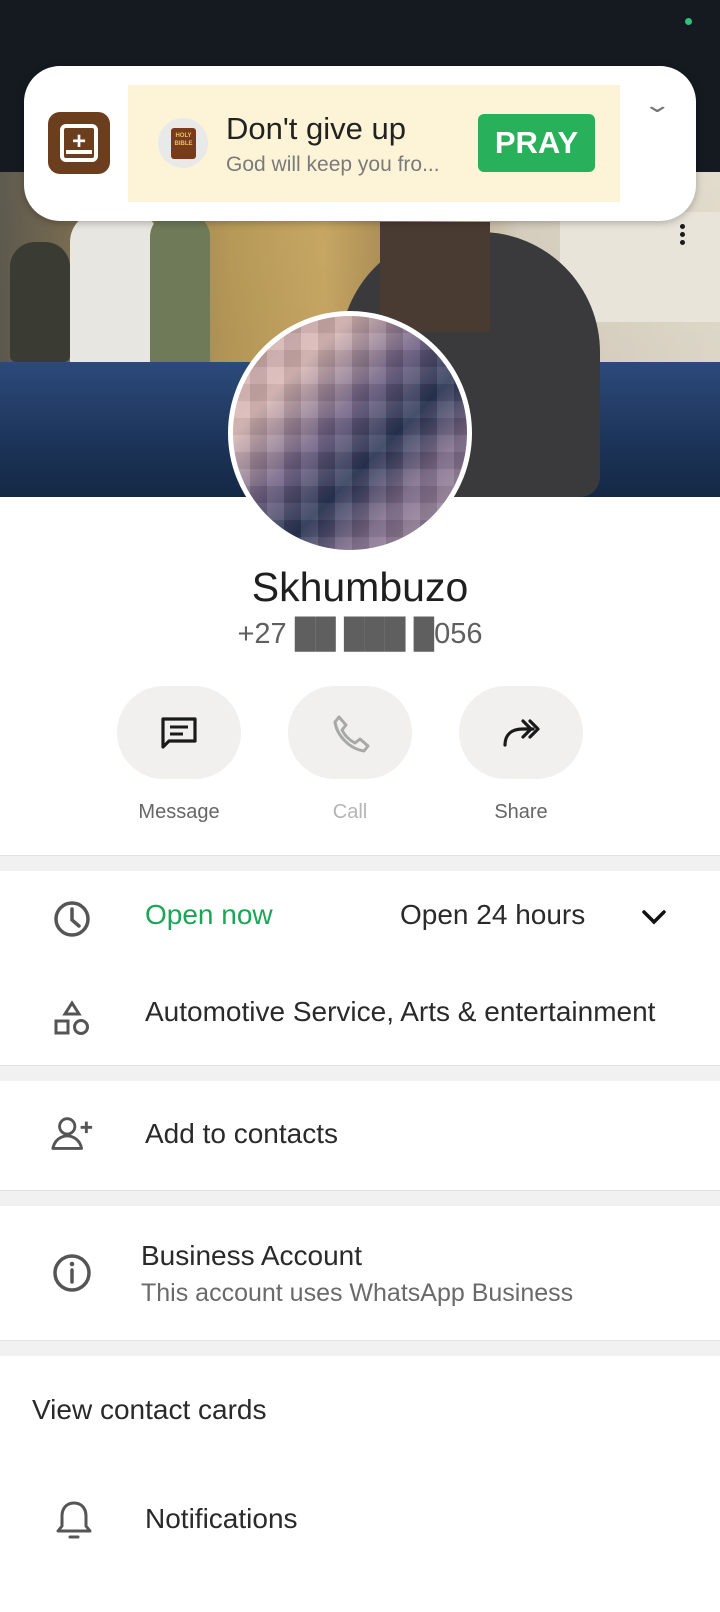  I want to click on status-dot-icon, so click(688, 21).